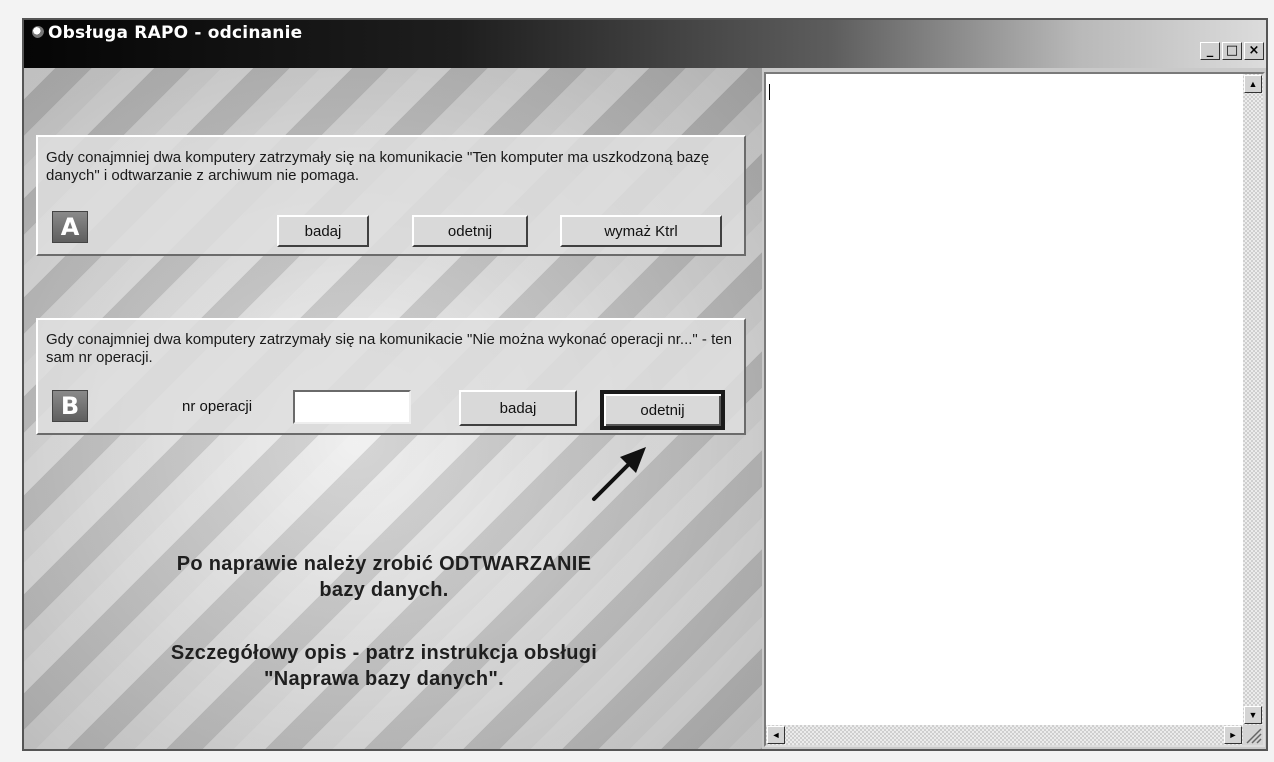 This screenshot has width=1274, height=762. Describe the element at coordinates (175, 33) in the screenshot. I see `window-title: Obsługa RAPO - odcinanie` at that location.